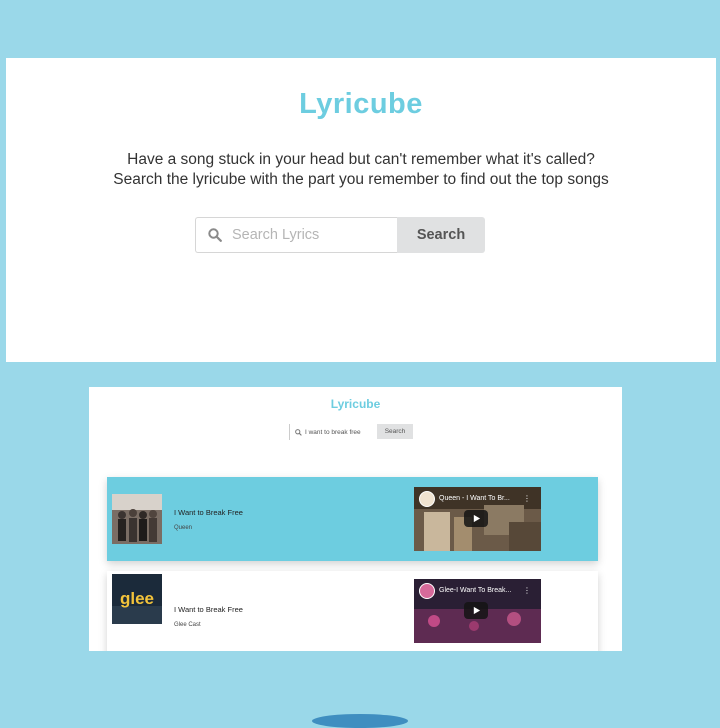  What do you see at coordinates (355, 404) in the screenshot?
I see `results-title: Lyricube` at bounding box center [355, 404].